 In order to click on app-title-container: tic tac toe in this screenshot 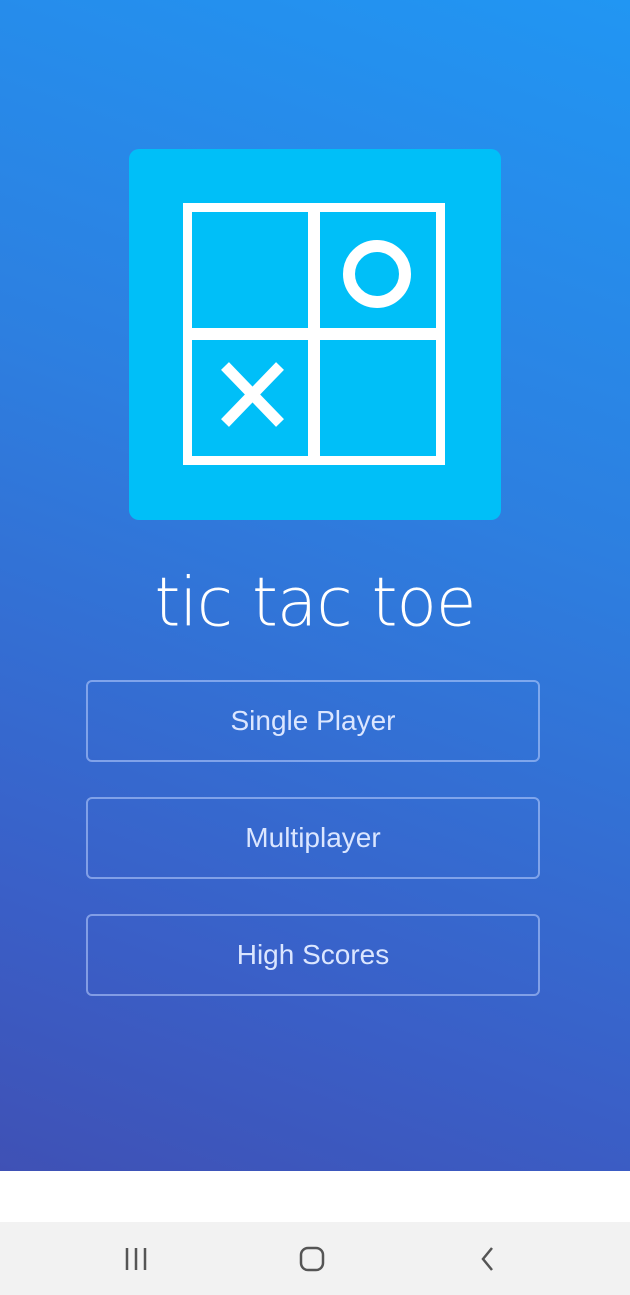, I will do `click(315, 603)`.